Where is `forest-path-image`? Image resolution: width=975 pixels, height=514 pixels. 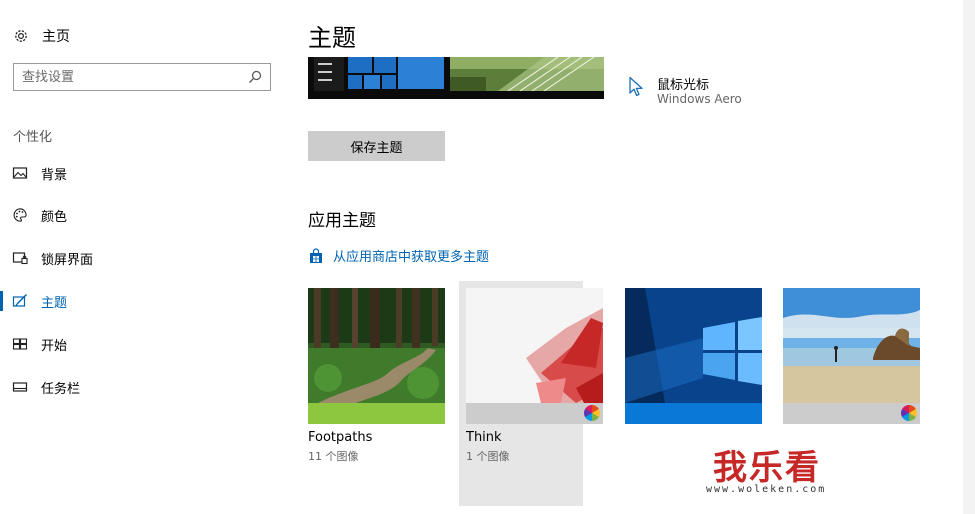
forest-path-image is located at coordinates (376, 345).